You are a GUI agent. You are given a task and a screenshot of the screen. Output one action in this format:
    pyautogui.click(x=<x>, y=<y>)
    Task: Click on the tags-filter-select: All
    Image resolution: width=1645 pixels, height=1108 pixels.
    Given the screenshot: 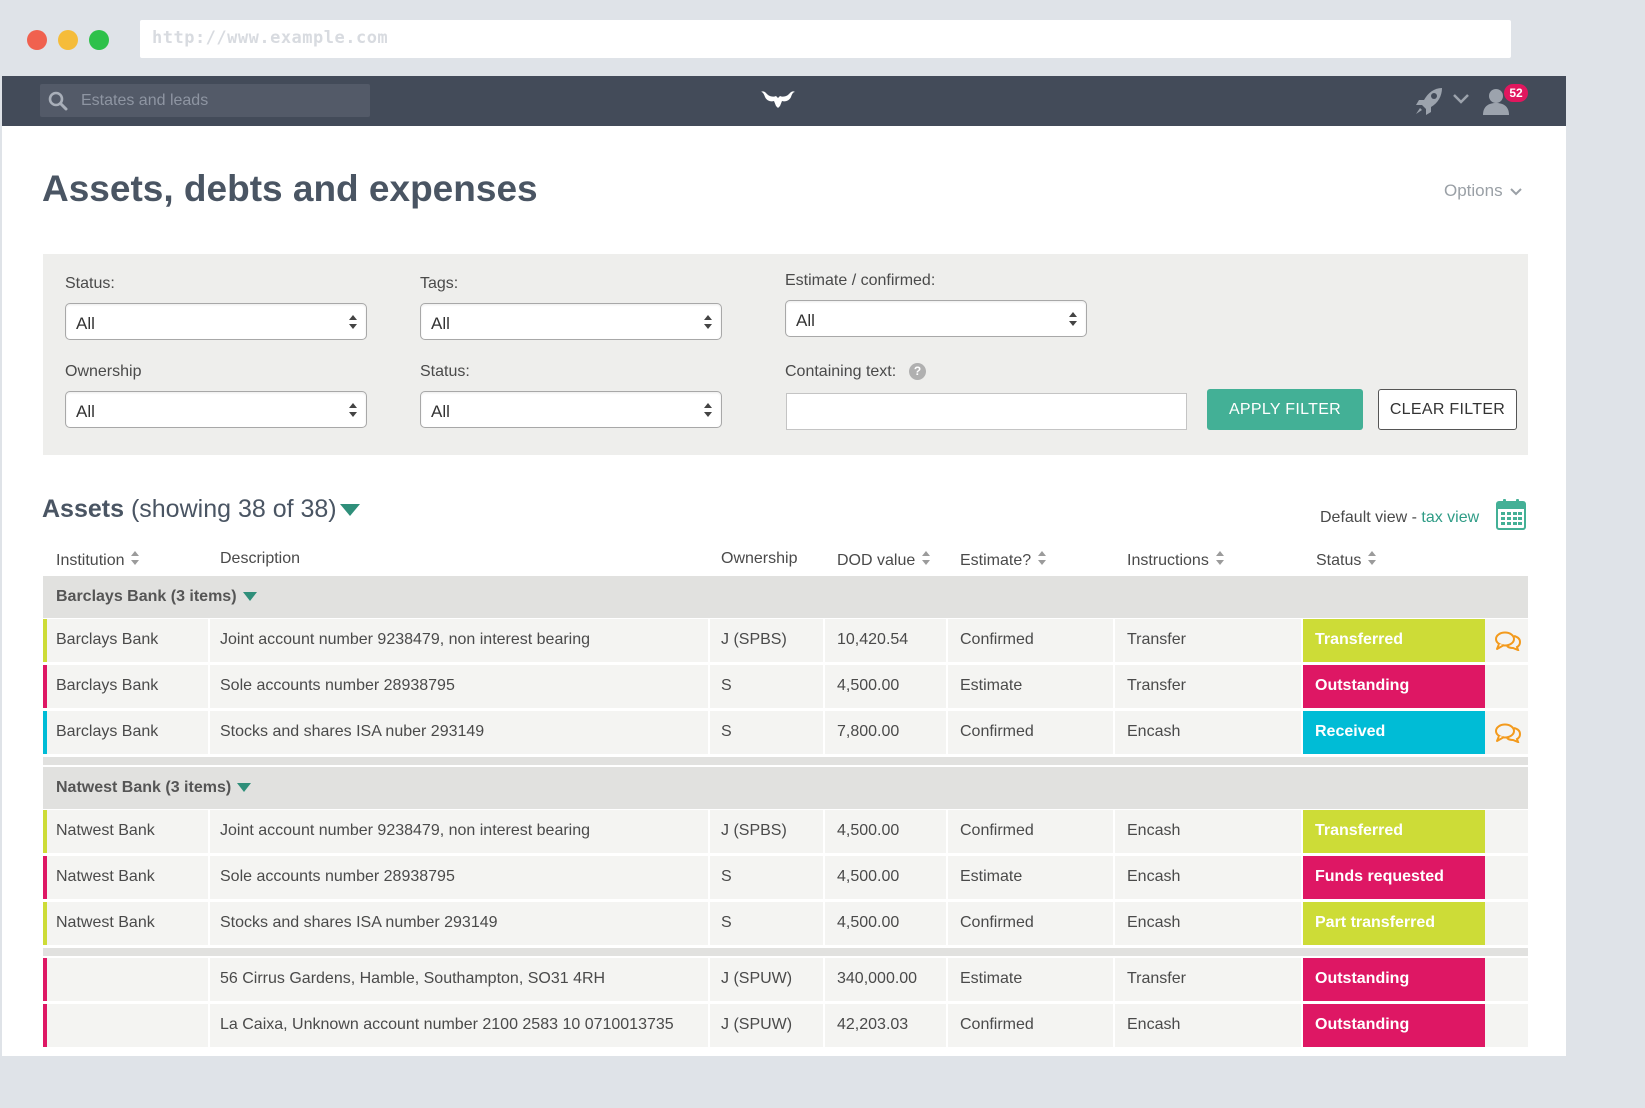 What is the action you would take?
    pyautogui.click(x=571, y=321)
    